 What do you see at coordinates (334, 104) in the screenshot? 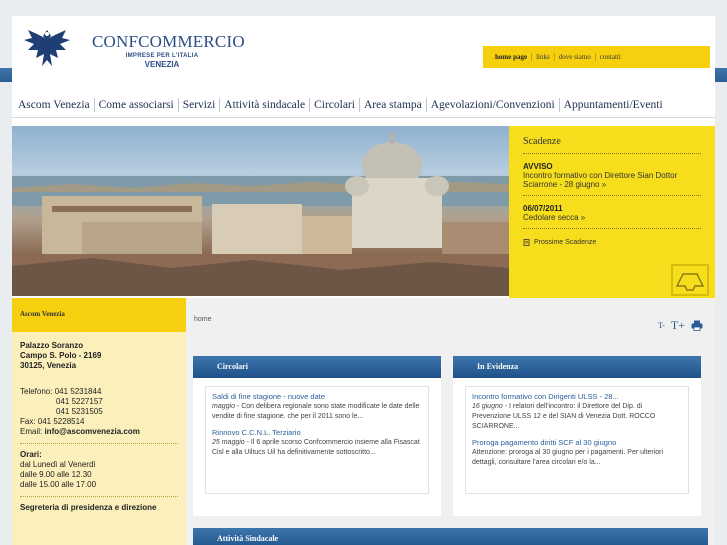
I see `nav-item-circolari: Circolari` at bounding box center [334, 104].